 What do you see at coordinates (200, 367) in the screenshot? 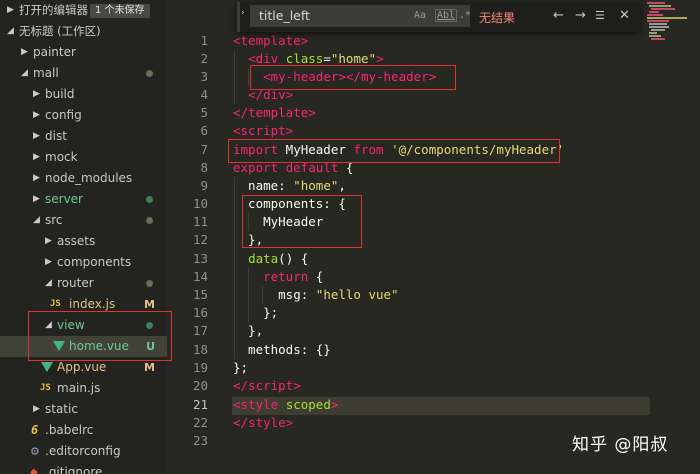
I see `line-number: 19` at bounding box center [200, 367].